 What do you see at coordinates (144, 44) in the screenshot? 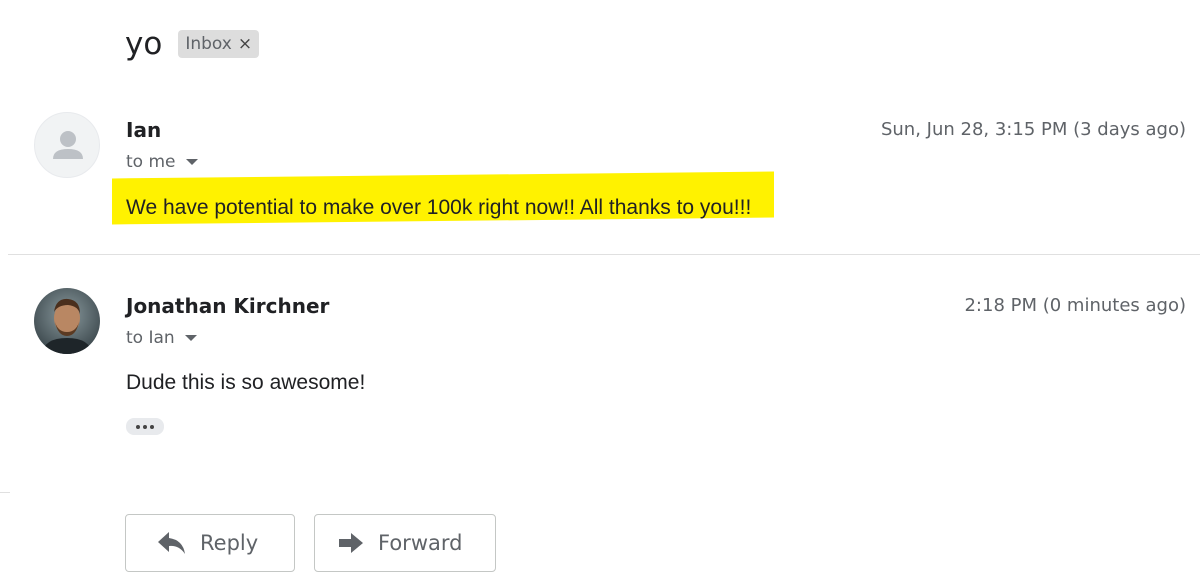
I see `thread-subject: yo` at bounding box center [144, 44].